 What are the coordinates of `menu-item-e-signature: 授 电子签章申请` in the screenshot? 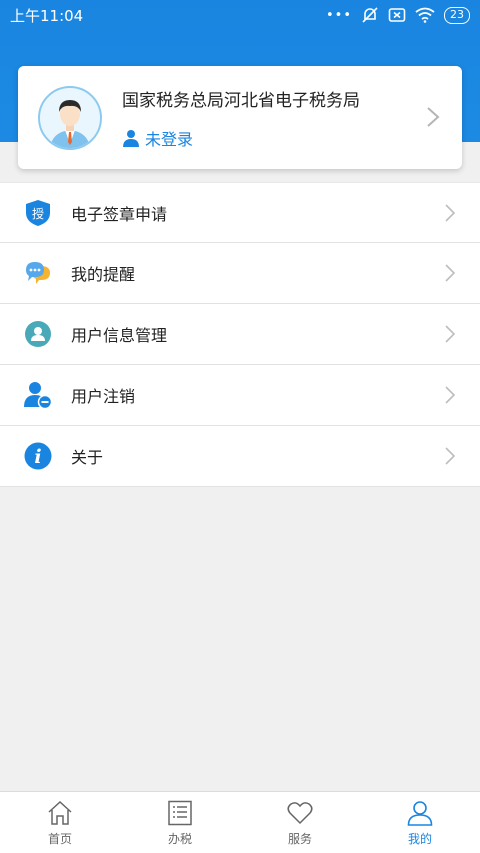 It's located at (240, 212).